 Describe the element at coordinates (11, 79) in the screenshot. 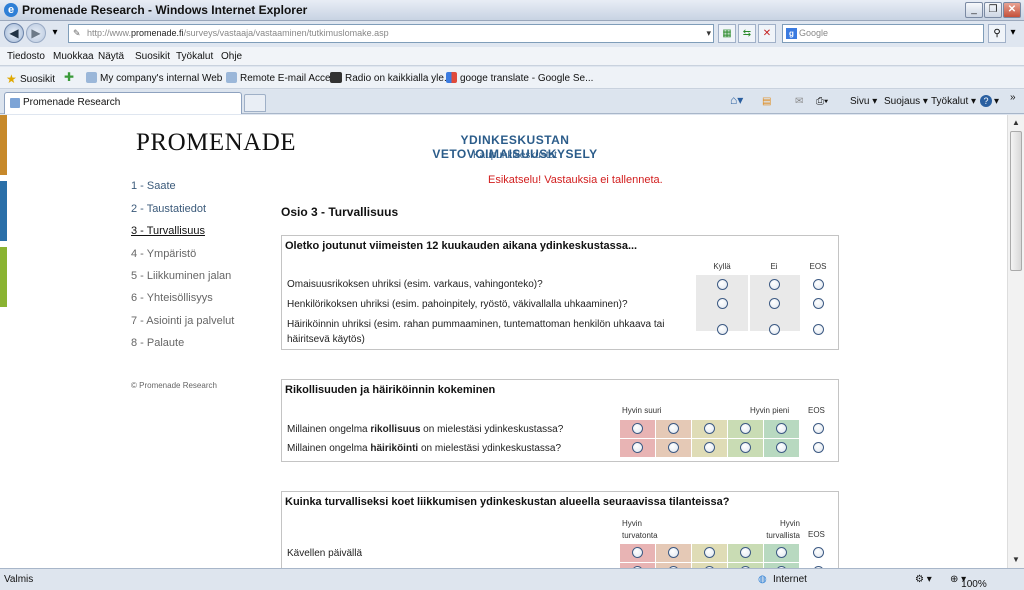

I see `star-icon: ★` at that location.